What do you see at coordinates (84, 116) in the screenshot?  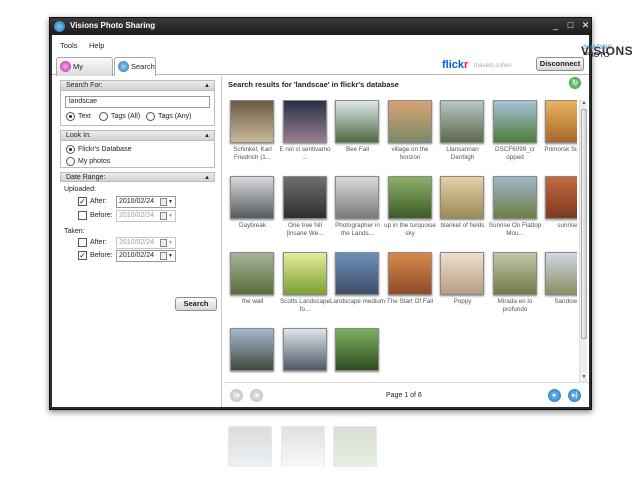 I see `radio-text-label: Text` at bounding box center [84, 116].